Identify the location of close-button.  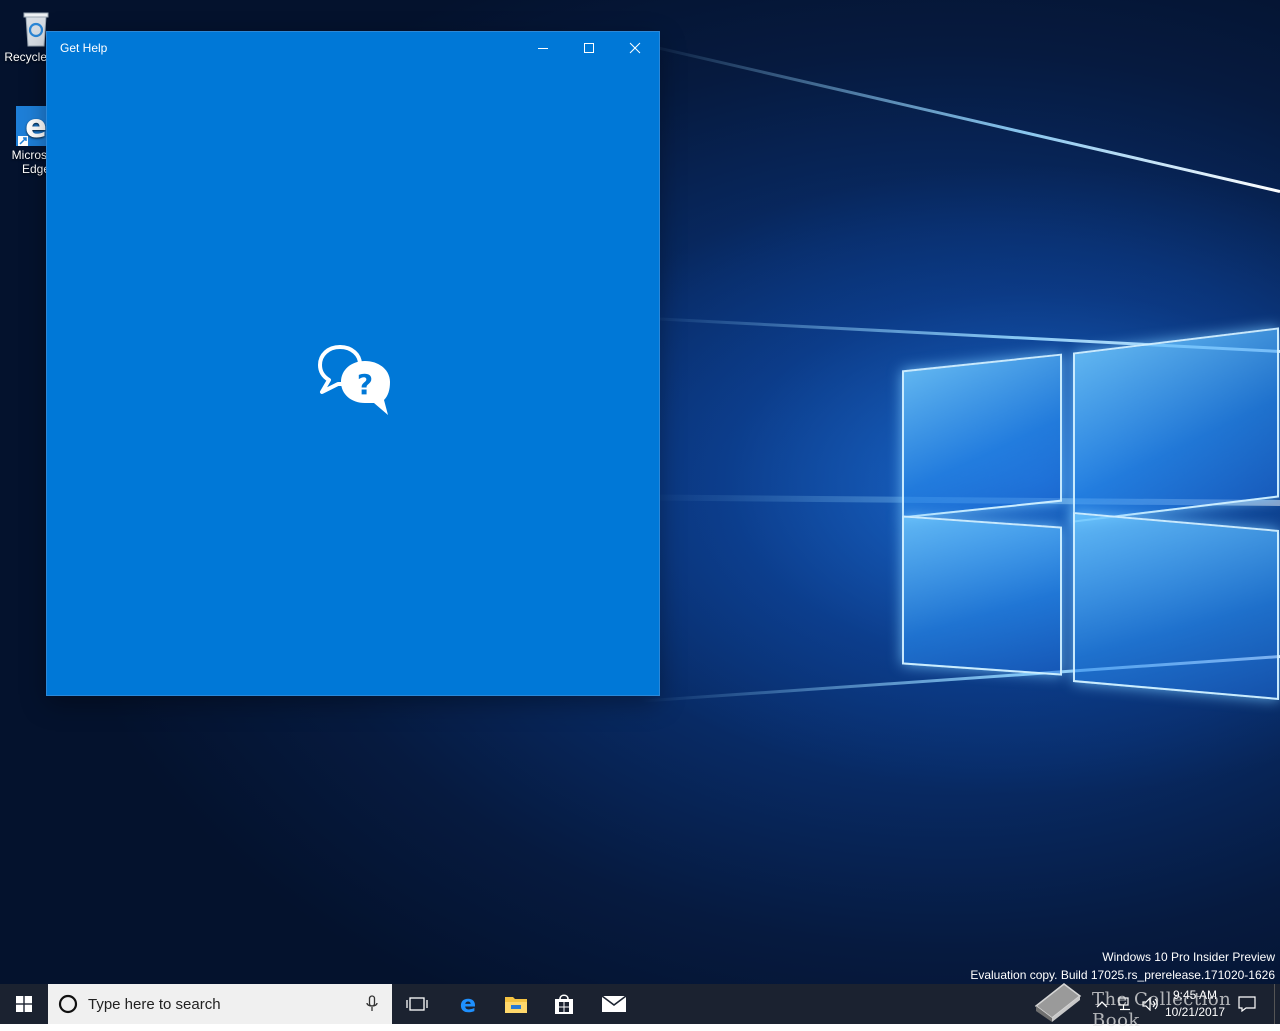
(635, 48).